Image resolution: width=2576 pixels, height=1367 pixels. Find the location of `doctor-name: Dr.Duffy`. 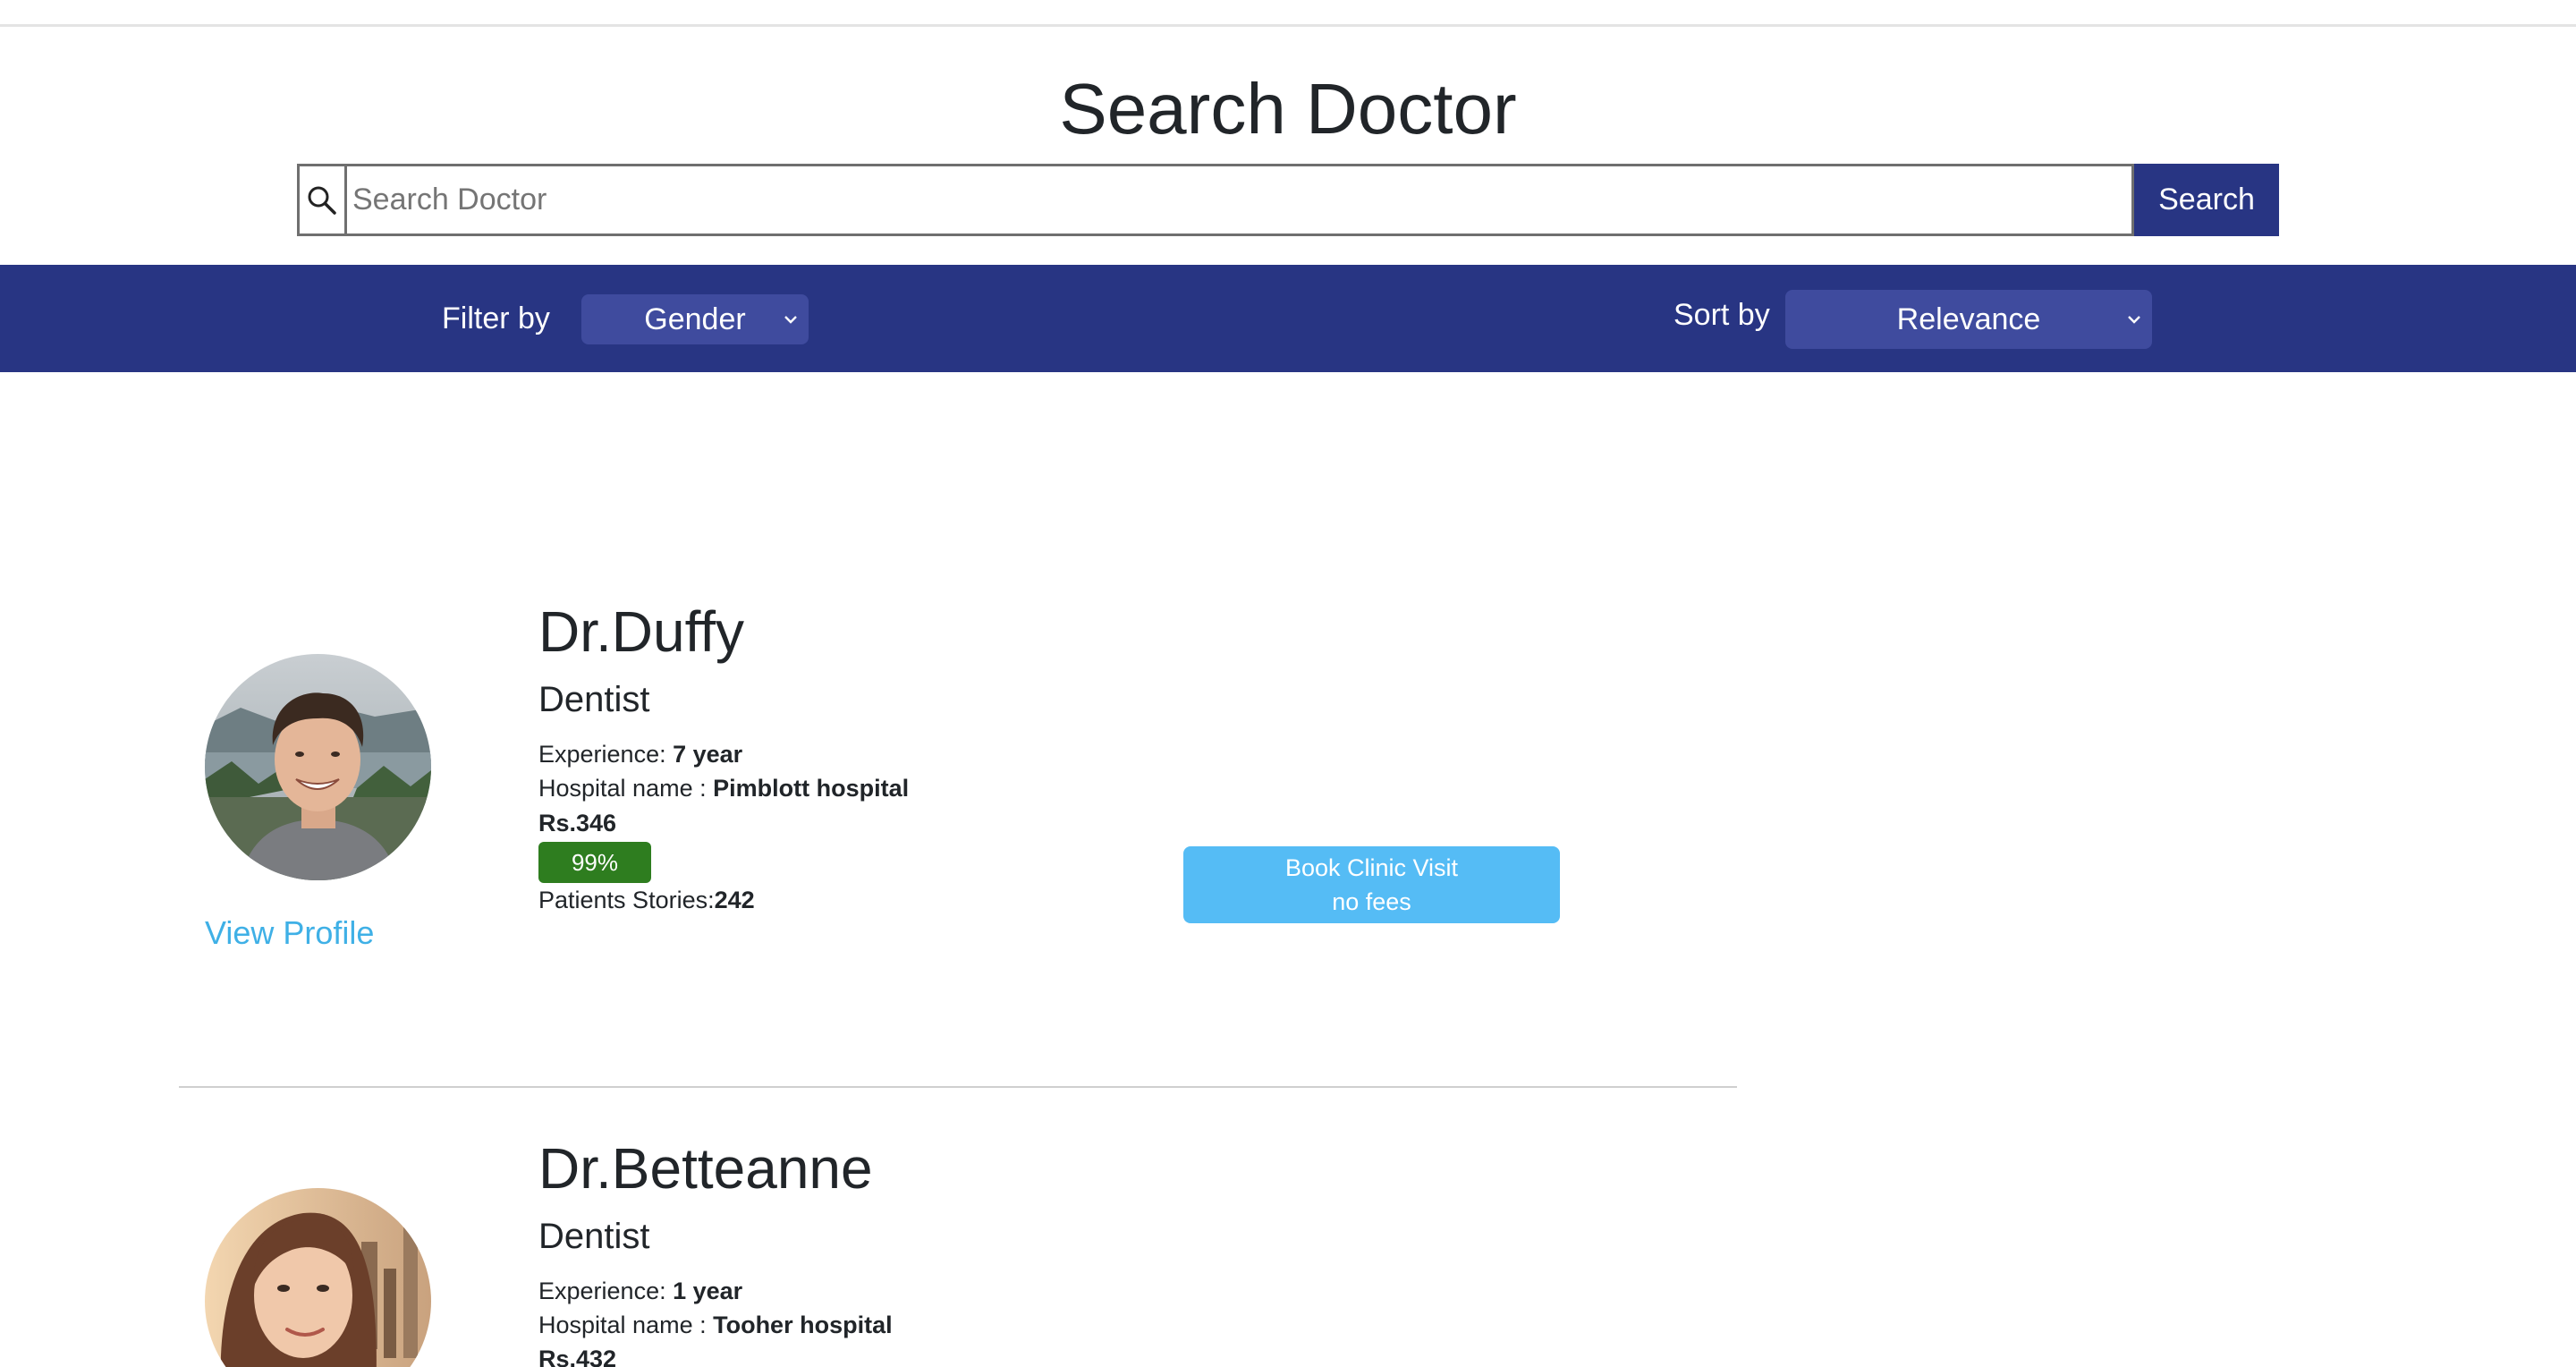

doctor-name: Dr.Duffy is located at coordinates (641, 631).